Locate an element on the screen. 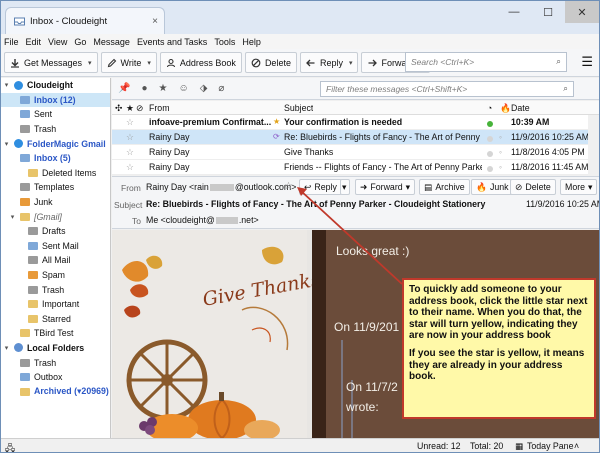 The height and width of the screenshot is (453, 600). header-archive-button: ▤ Archive is located at coordinates (444, 187).